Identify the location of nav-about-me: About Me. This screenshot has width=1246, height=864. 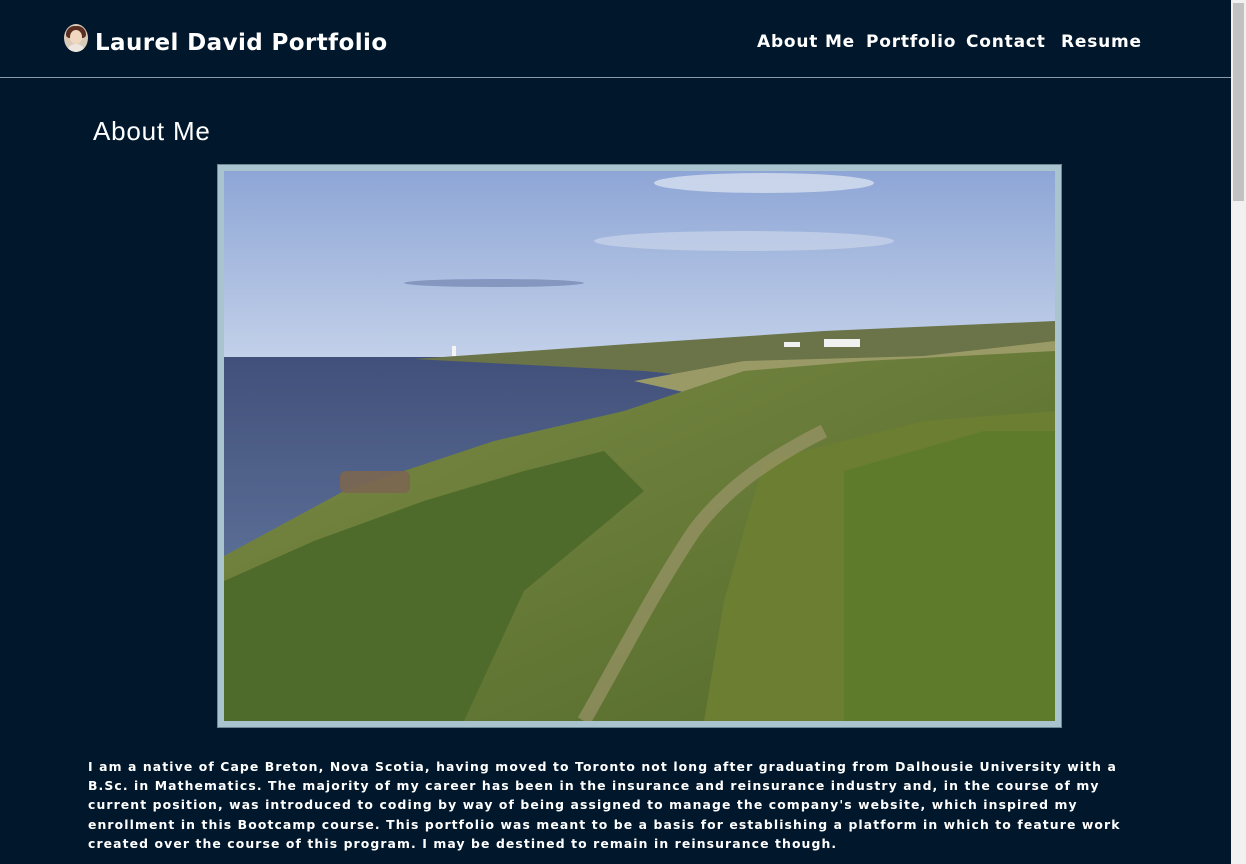
(806, 42).